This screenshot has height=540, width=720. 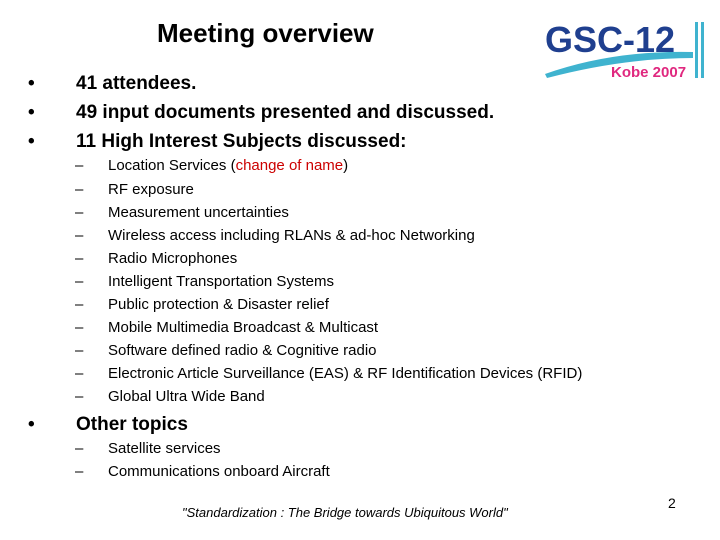 What do you see at coordinates (696, 50) in the screenshot?
I see `bridge-tower-shape` at bounding box center [696, 50].